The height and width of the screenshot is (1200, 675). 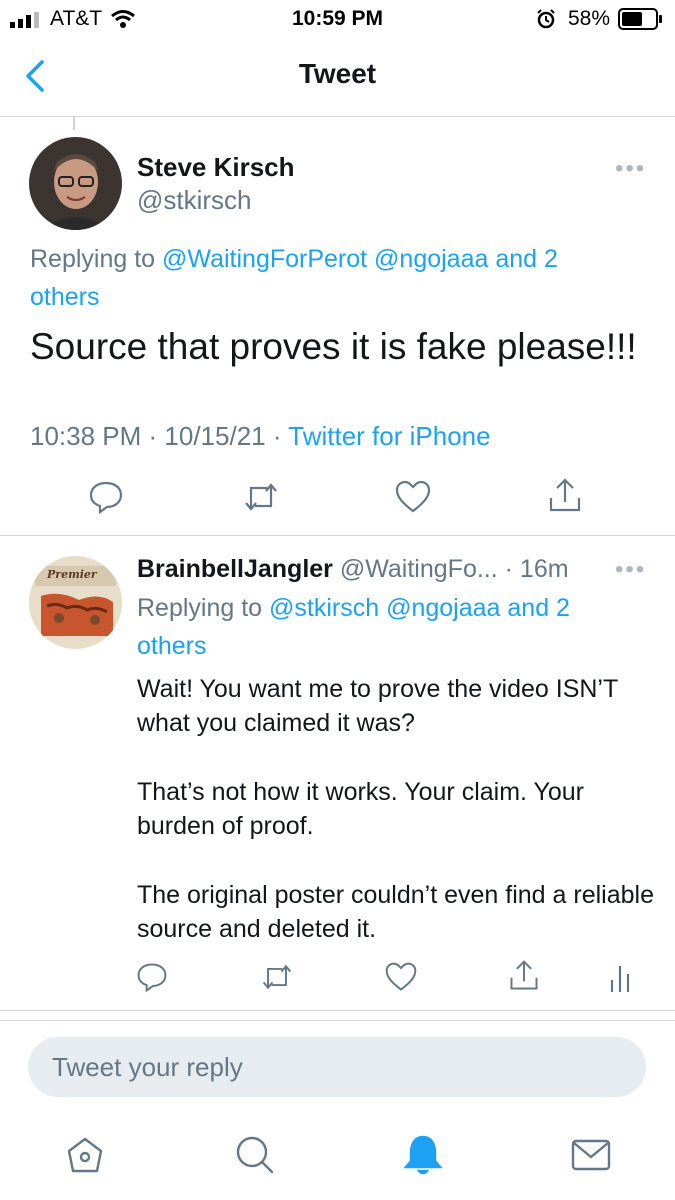 I want to click on tweet-source-link: Twitter for iPhone, so click(x=389, y=436).